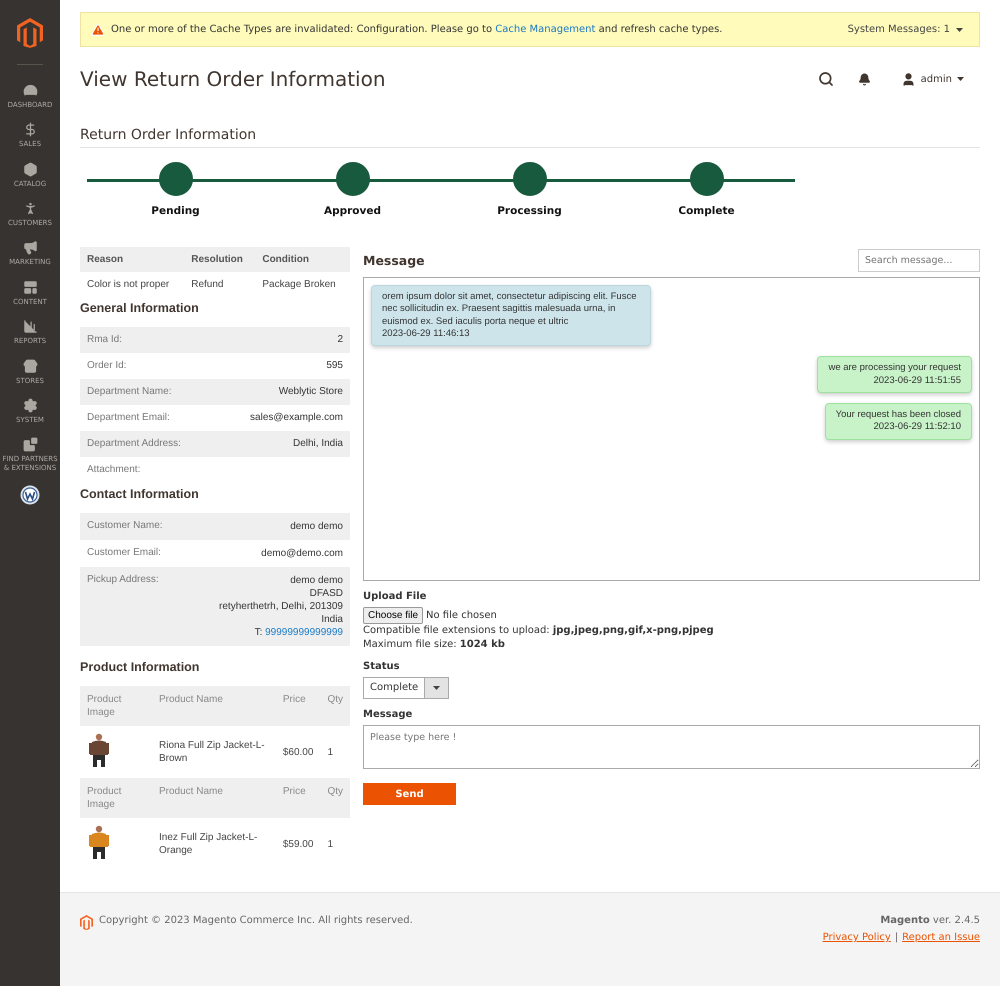  What do you see at coordinates (530, 137) in the screenshot?
I see `section-title: Return Order Information` at bounding box center [530, 137].